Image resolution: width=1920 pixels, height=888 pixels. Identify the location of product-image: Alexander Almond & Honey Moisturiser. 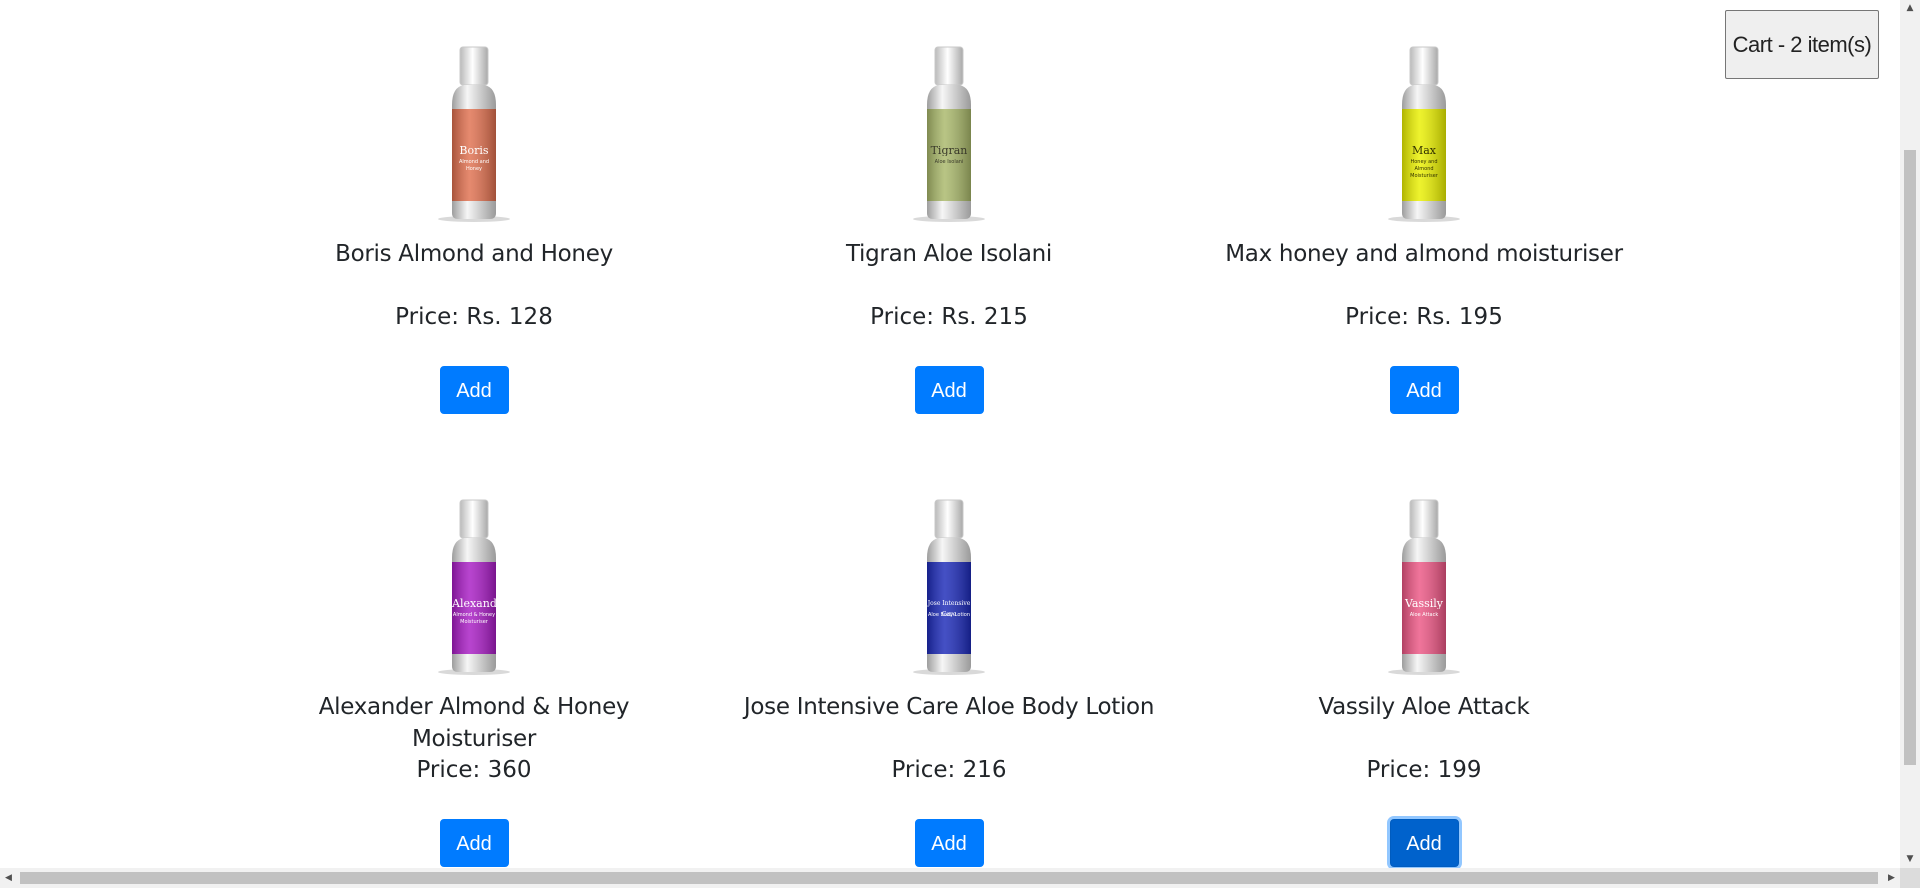
(474, 588).